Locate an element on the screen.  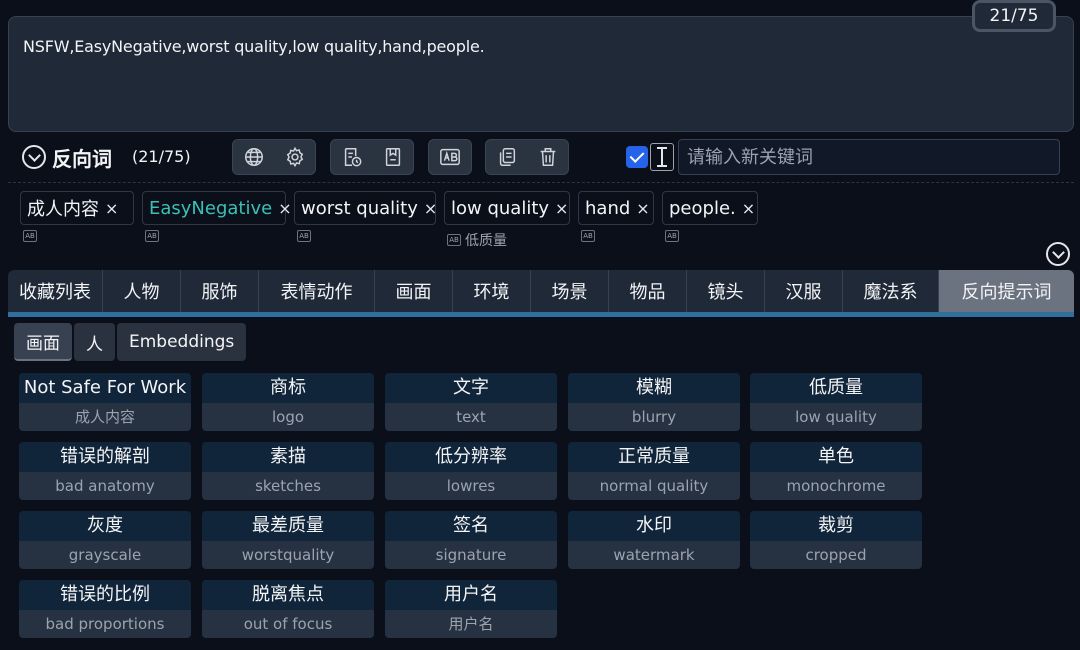
token-counter: 21/75 is located at coordinates (1014, 16).